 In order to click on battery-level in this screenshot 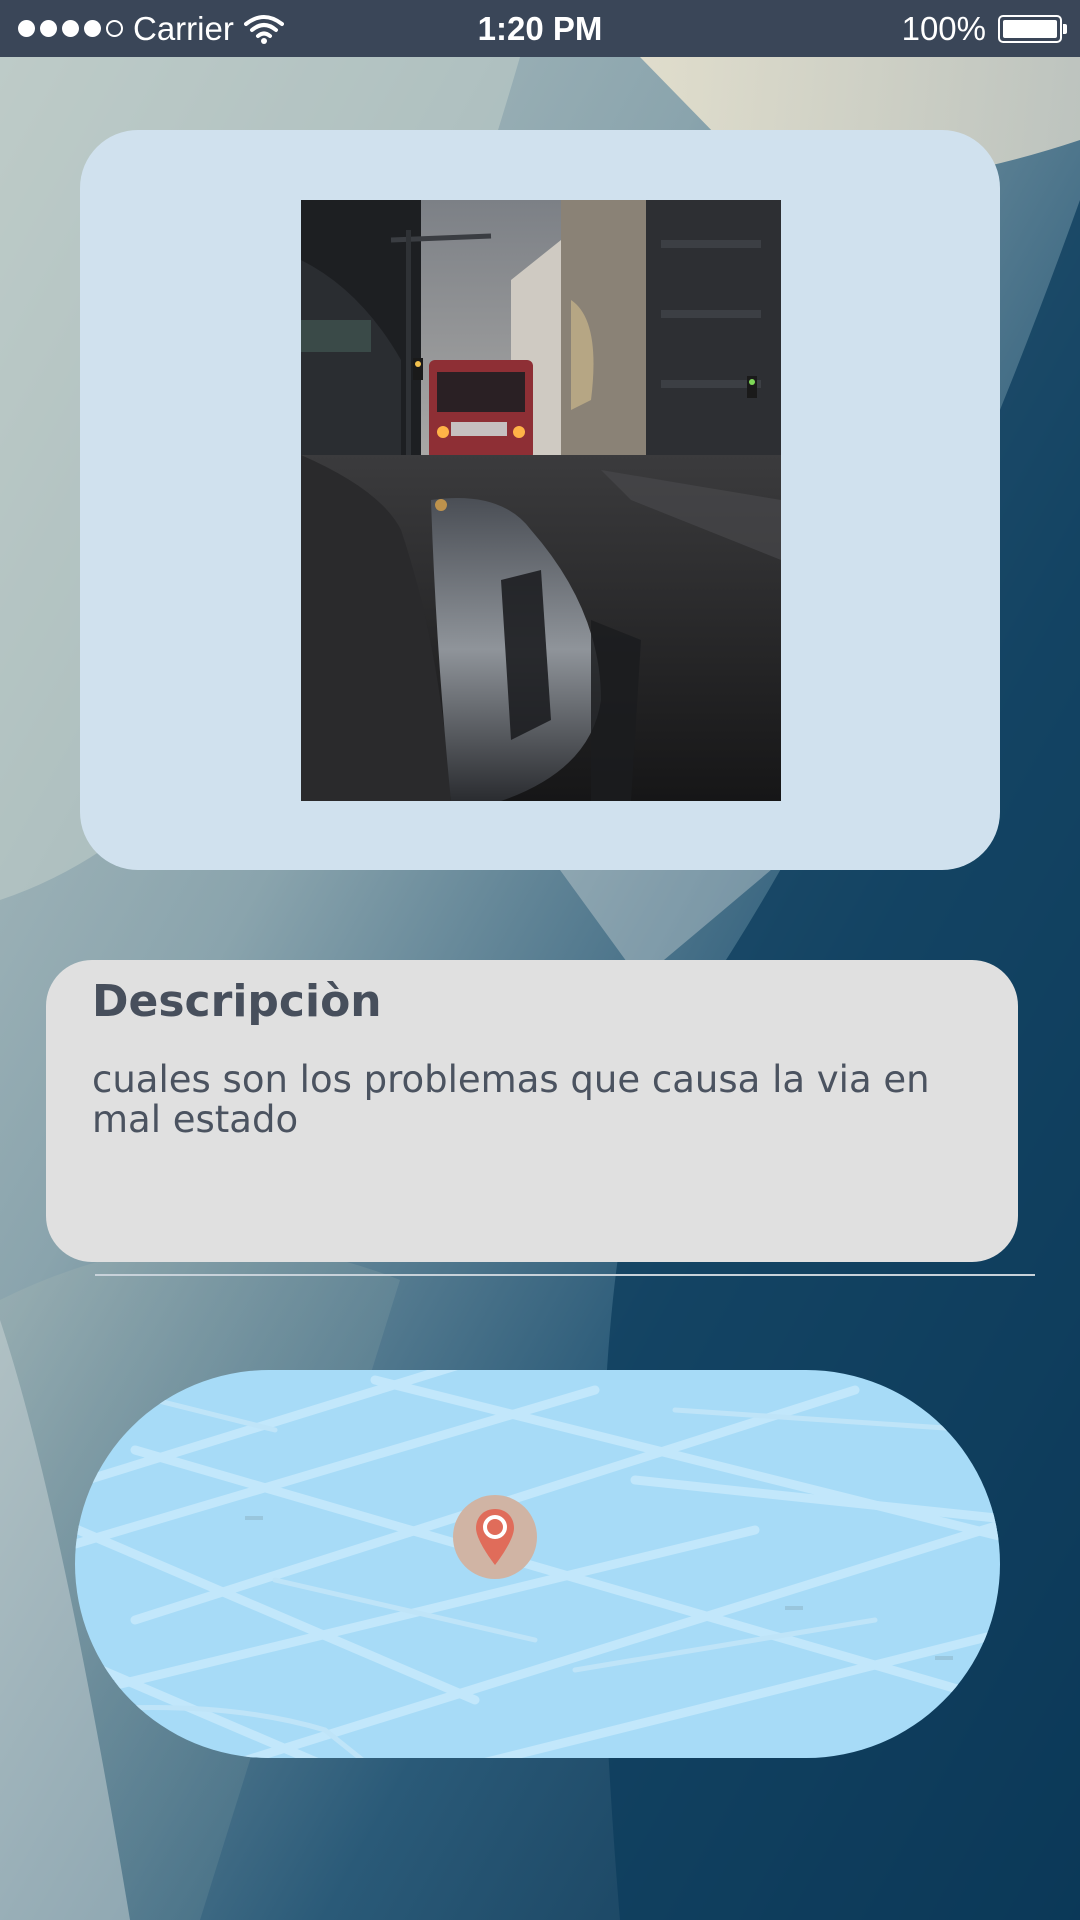, I will do `click(1030, 28)`.